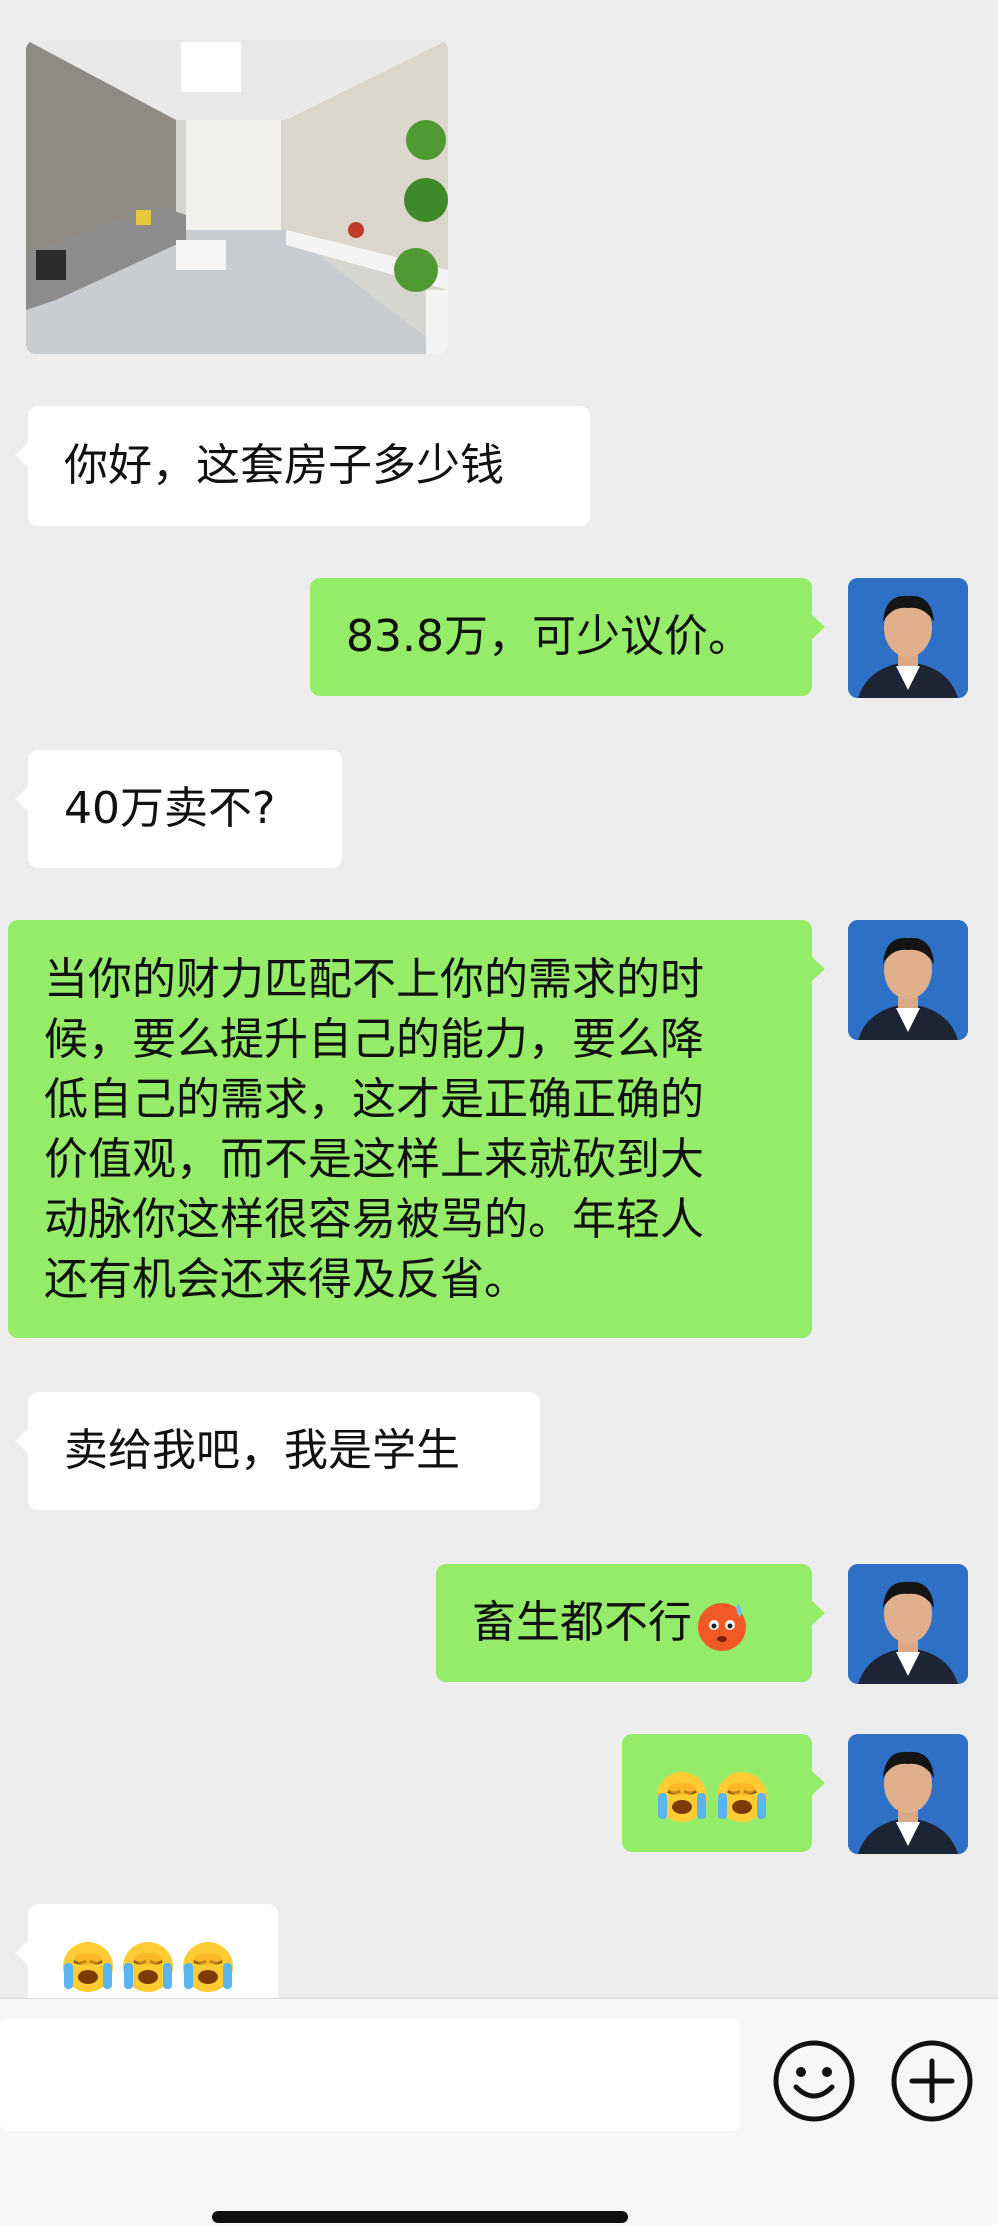 Image resolution: width=998 pixels, height=2225 pixels. Describe the element at coordinates (170, 808) in the screenshot. I see `message-text: 40万卖不?` at that location.